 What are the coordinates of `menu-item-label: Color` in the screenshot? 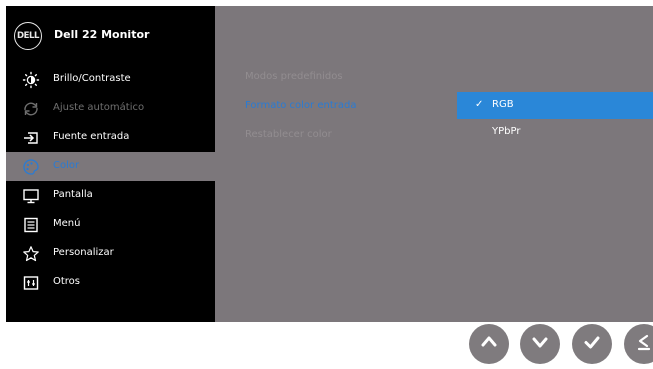 It's located at (66, 165).